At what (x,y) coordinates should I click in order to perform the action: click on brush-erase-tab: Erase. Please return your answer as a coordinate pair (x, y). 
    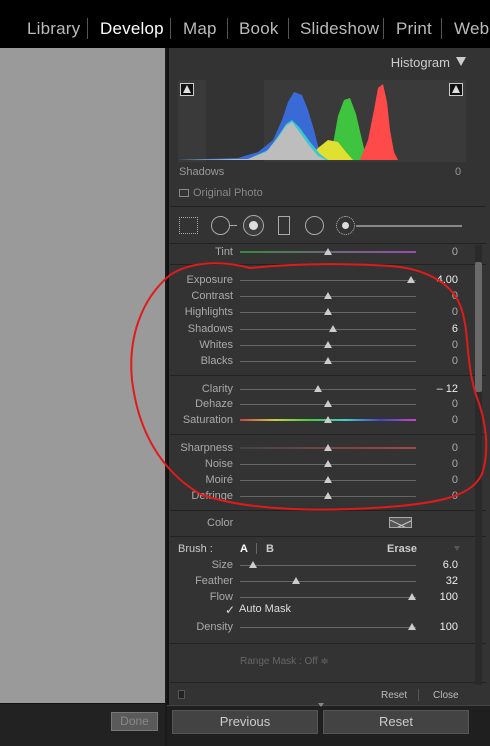
    Looking at the image, I should click on (402, 549).